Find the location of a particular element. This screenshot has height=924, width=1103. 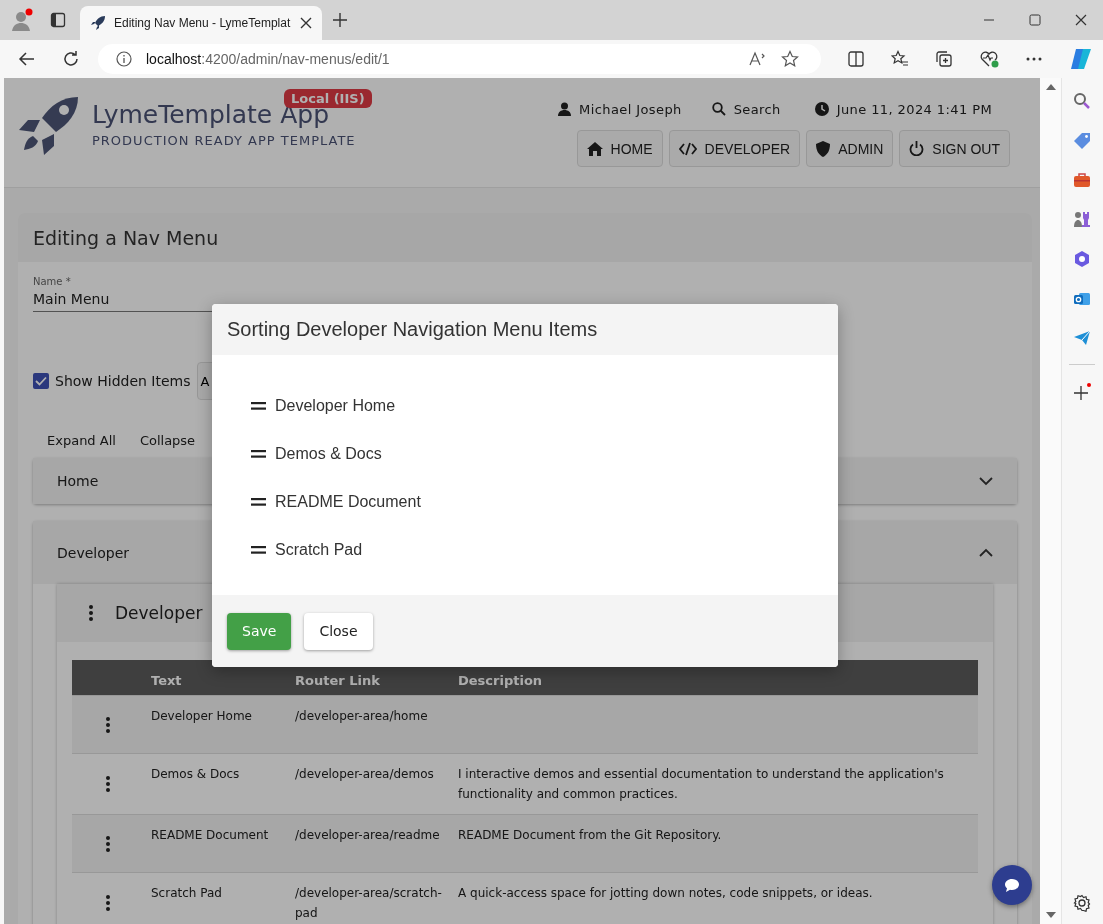

chess-pieces-icon is located at coordinates (1082, 219).